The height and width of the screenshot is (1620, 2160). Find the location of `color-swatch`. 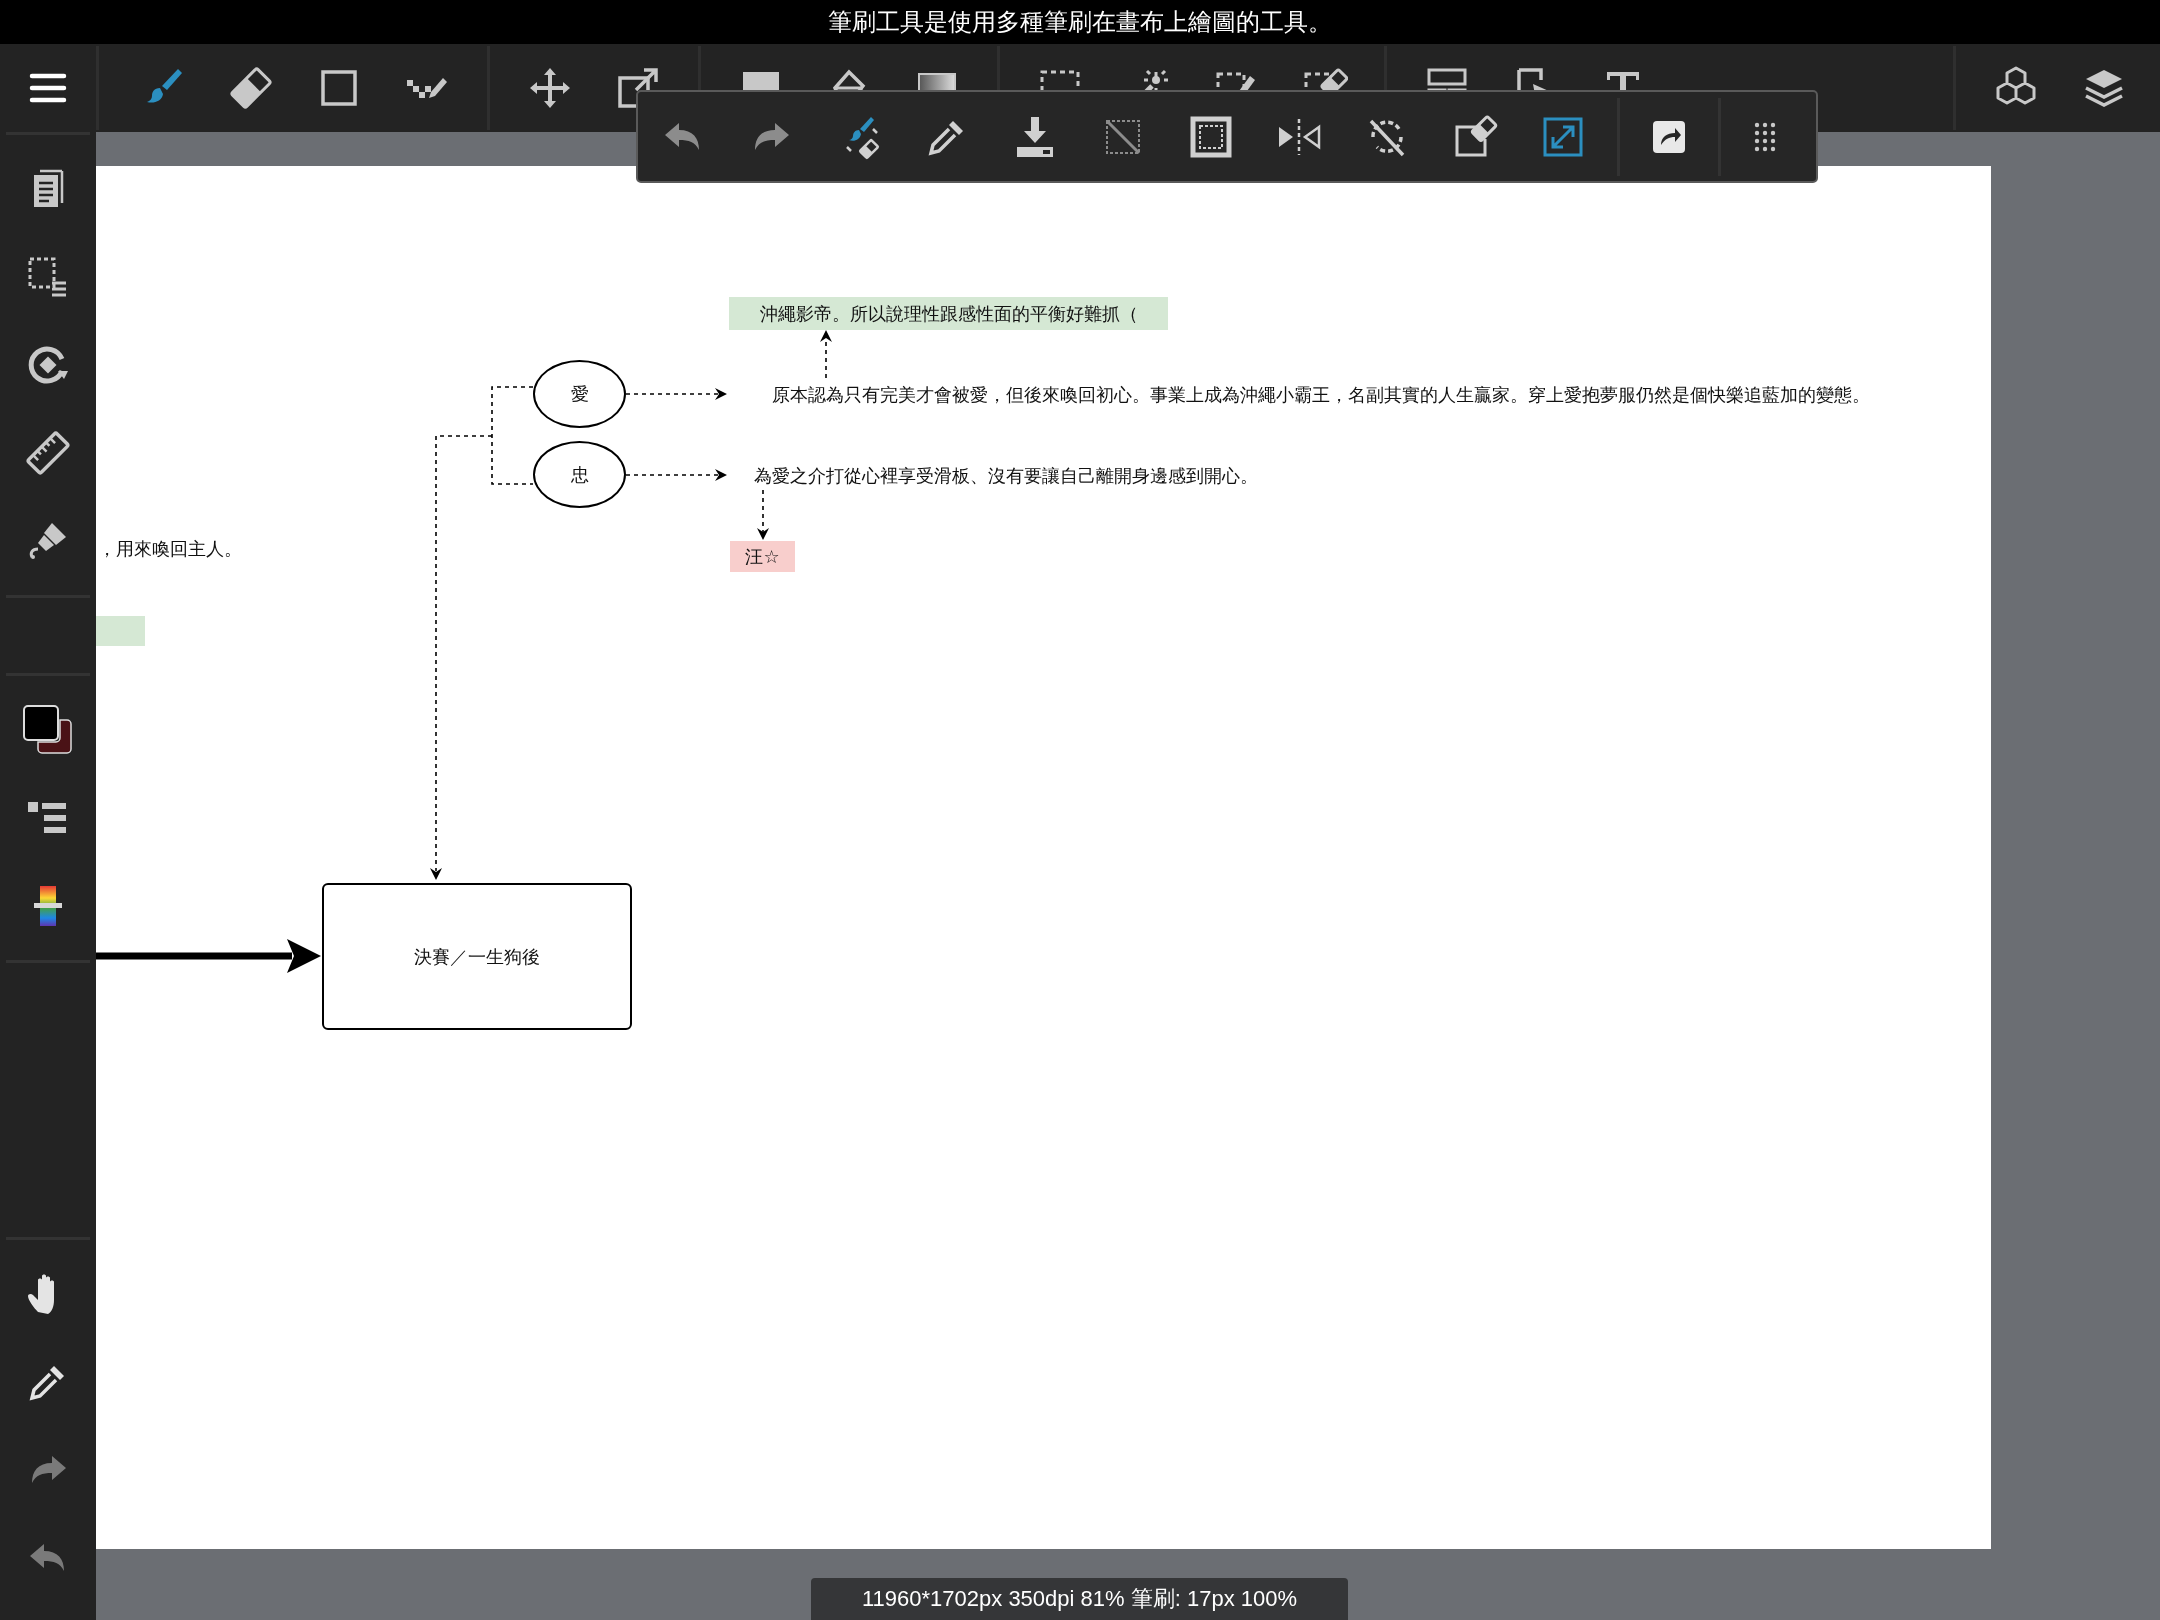

color-swatch is located at coordinates (48, 730).